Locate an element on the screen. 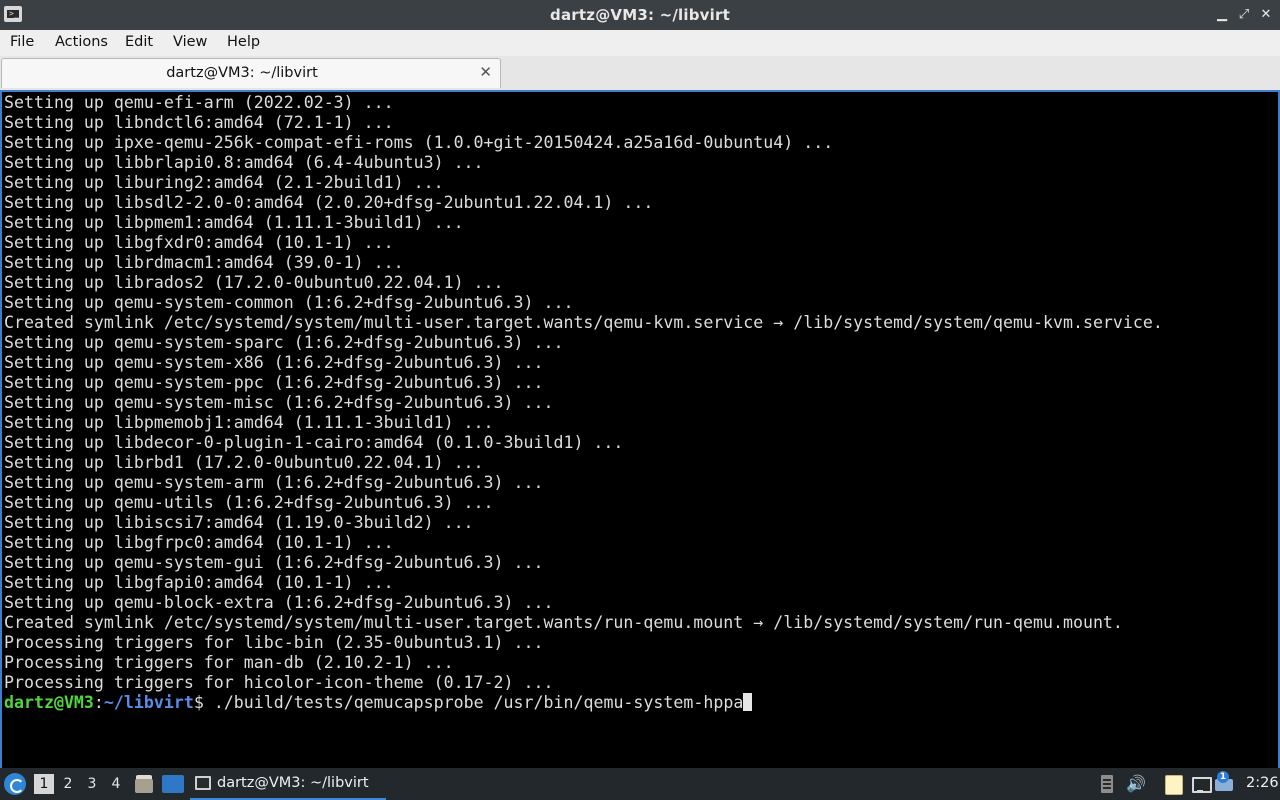 The width and height of the screenshot is (1280, 800). taskbar-terminal-task: dartz@VM3: ~/libvirt is located at coordinates (288, 785).